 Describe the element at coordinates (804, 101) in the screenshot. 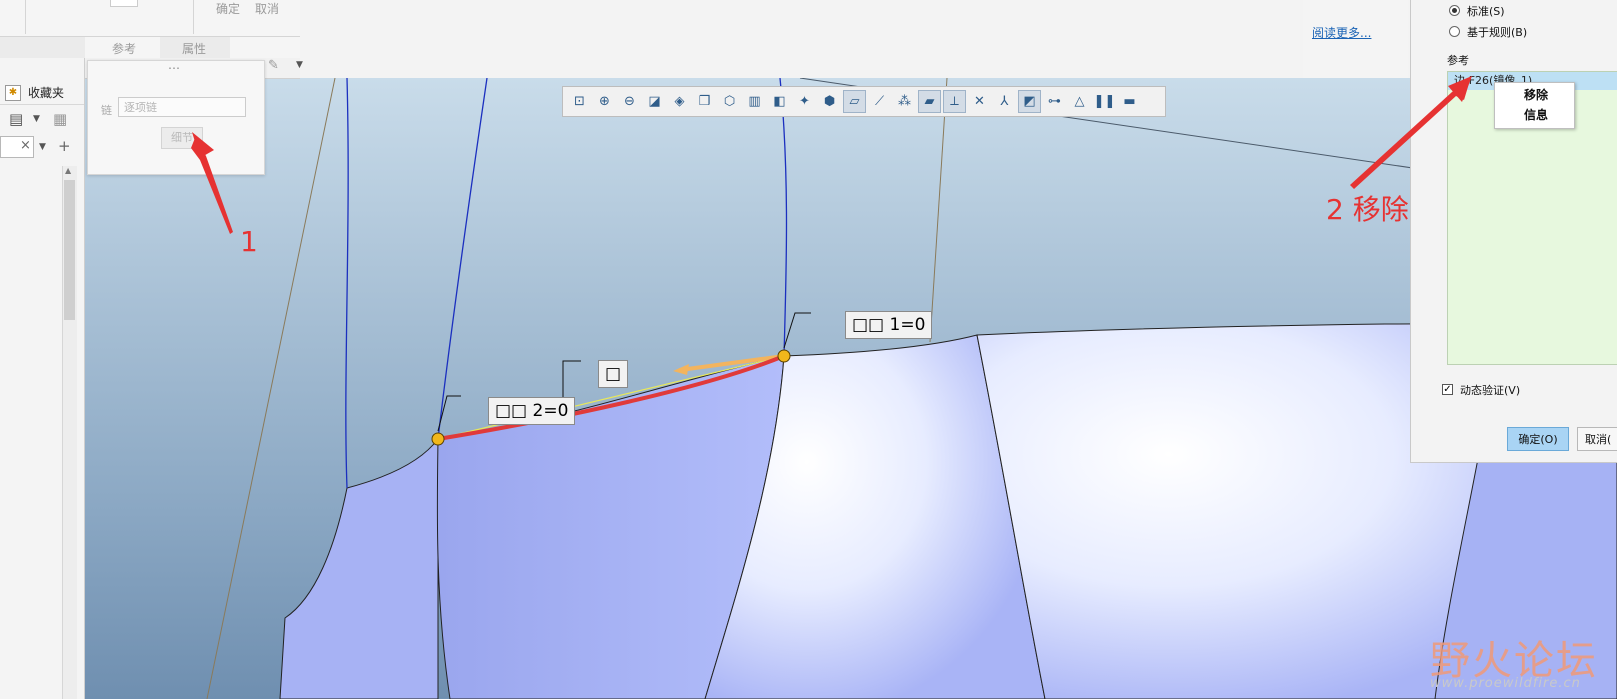

I see `spin-center-icon: ✦` at that location.